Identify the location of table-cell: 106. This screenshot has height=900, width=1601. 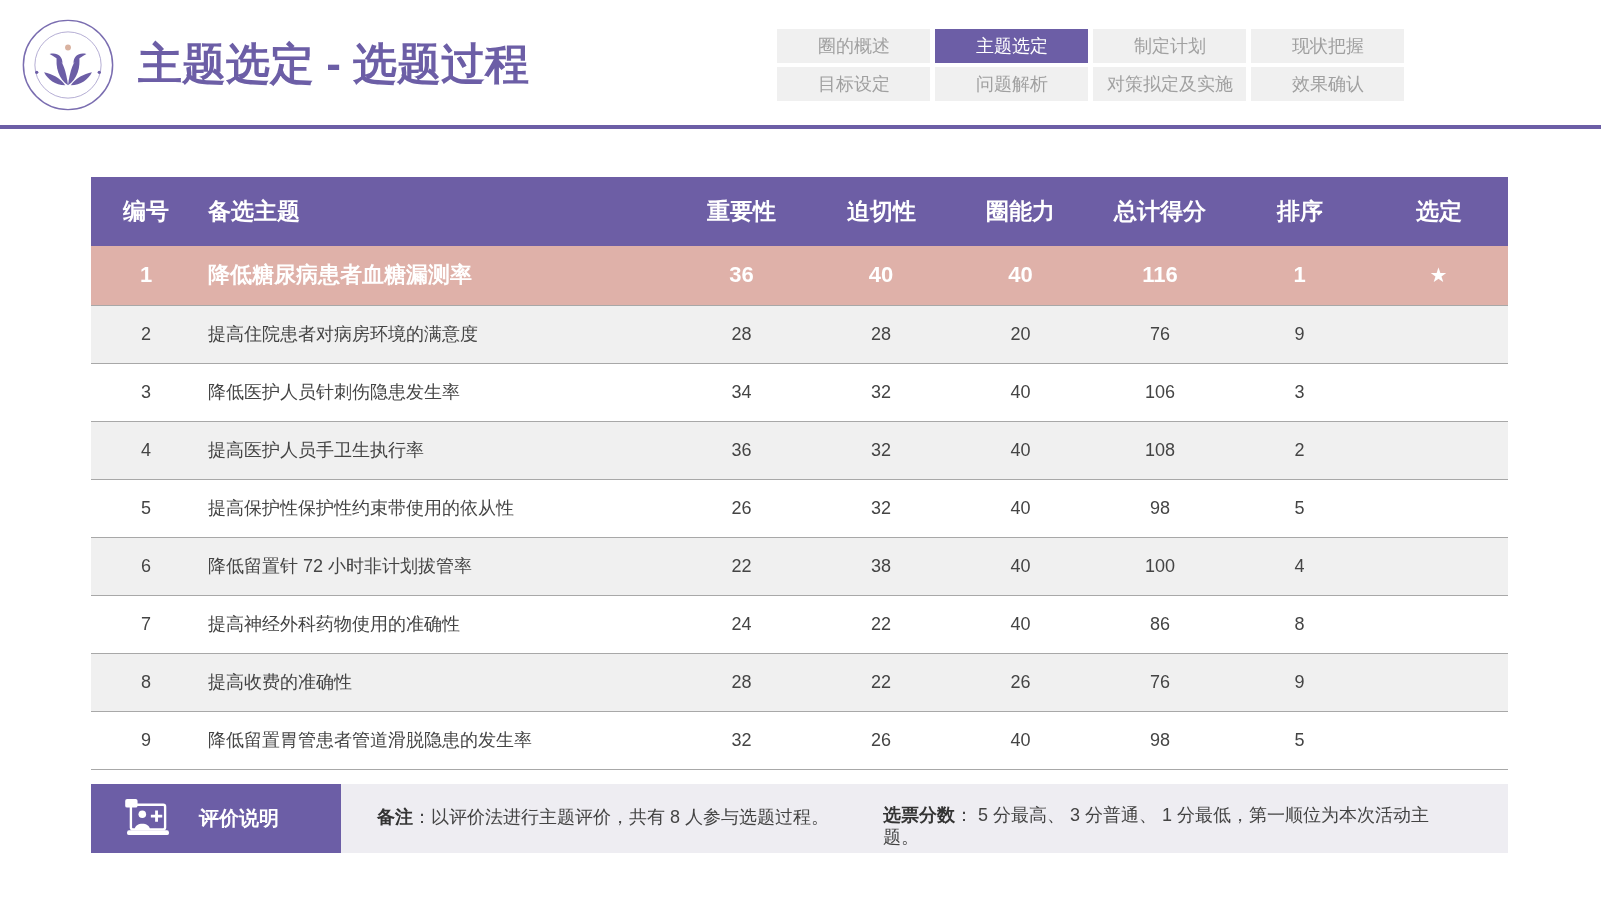
(1159, 391).